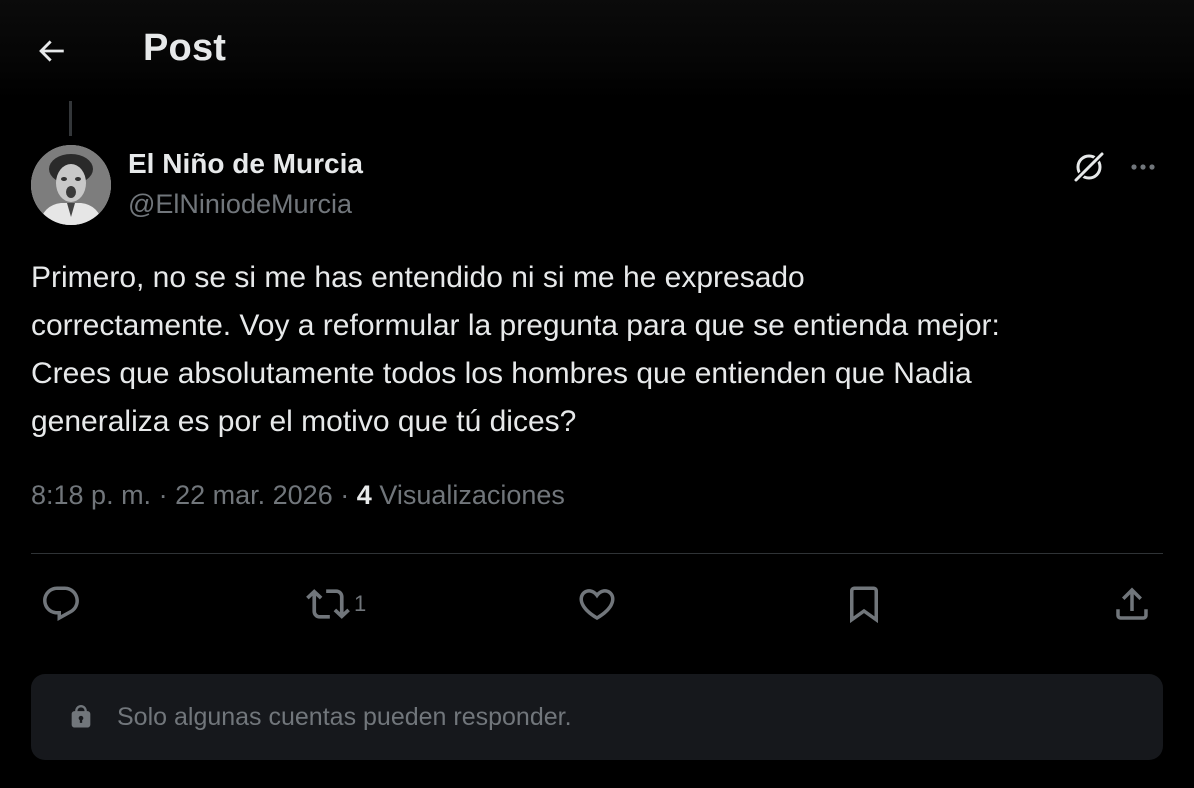 Image resolution: width=1194 pixels, height=788 pixels. I want to click on repost-icon, so click(328, 604).